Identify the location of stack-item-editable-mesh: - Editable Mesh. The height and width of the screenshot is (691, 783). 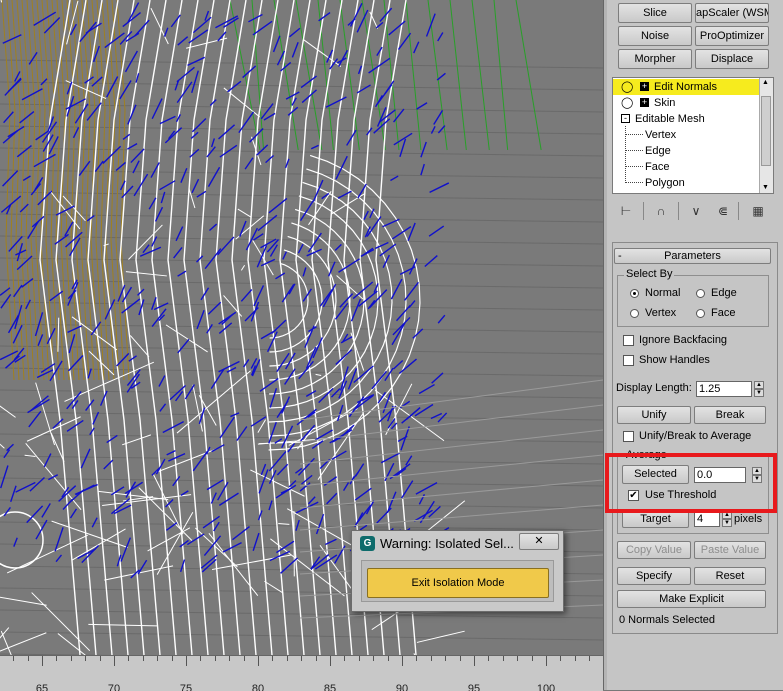
(687, 119).